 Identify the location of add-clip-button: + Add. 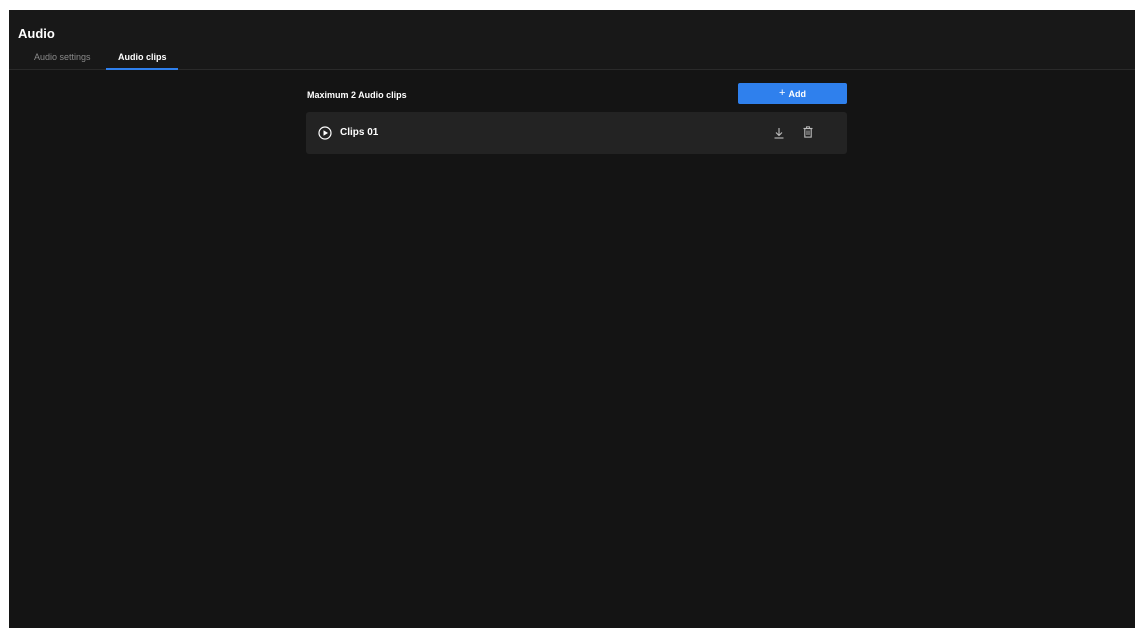
(792, 93).